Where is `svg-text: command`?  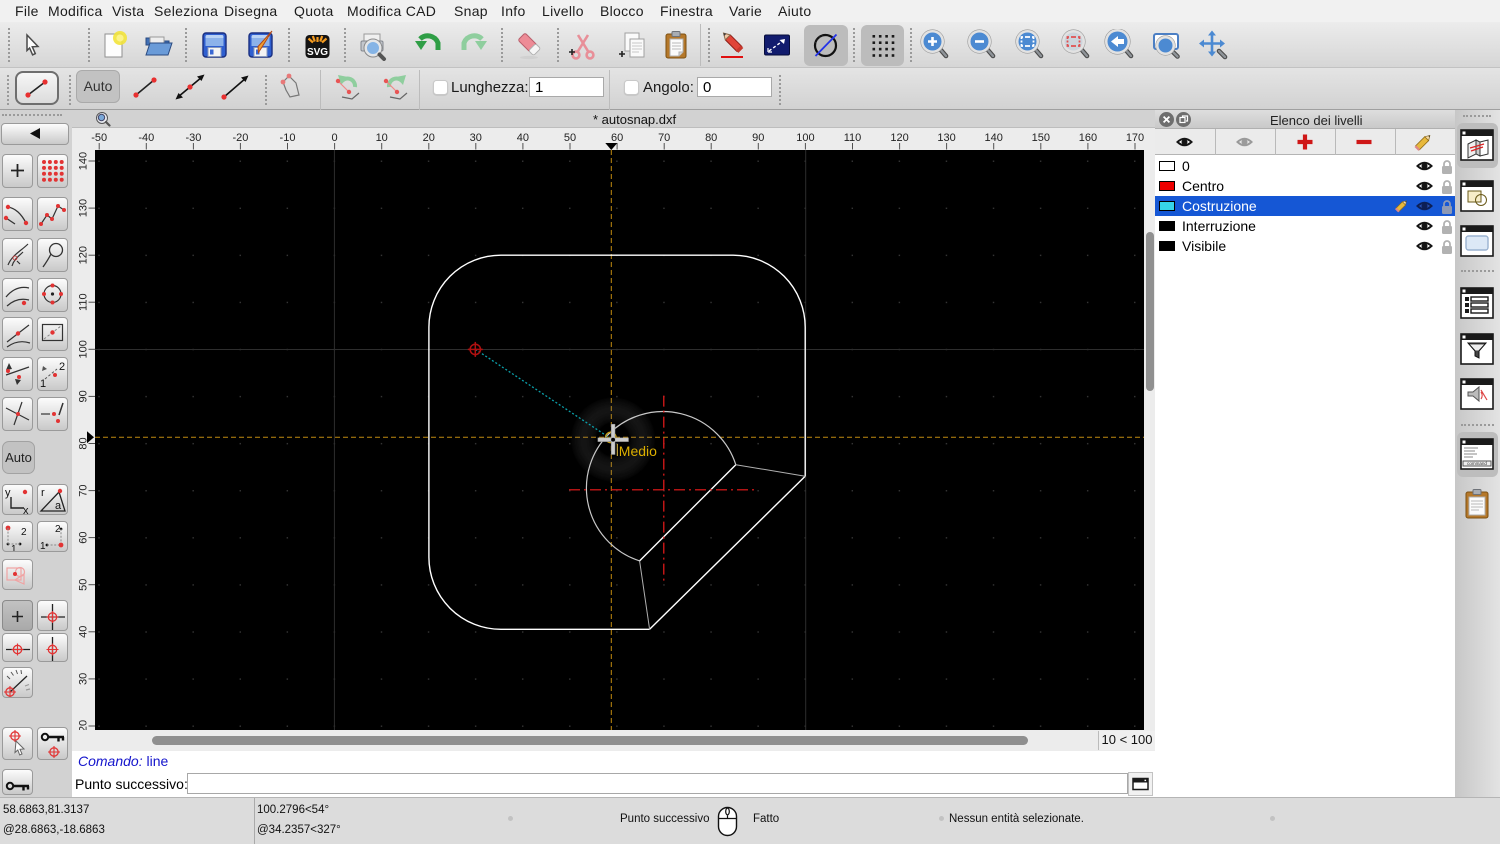
svg-text: command is located at coordinates (1477, 463).